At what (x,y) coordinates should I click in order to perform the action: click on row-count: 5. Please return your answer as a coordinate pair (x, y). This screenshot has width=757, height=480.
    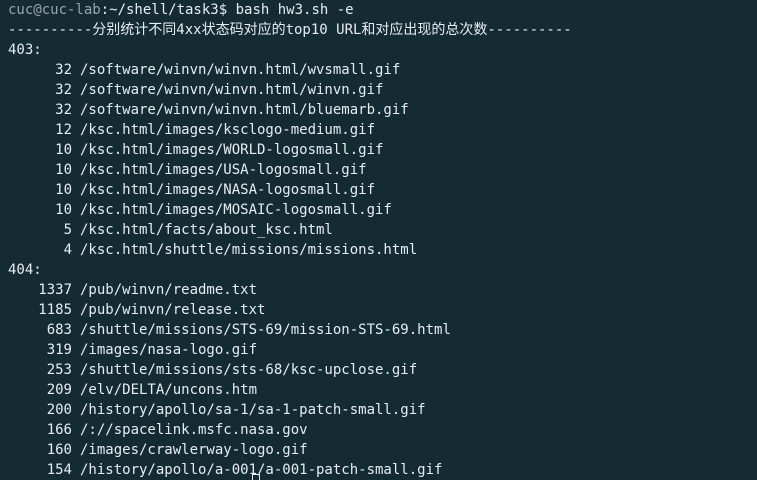
    Looking at the image, I should click on (67, 230).